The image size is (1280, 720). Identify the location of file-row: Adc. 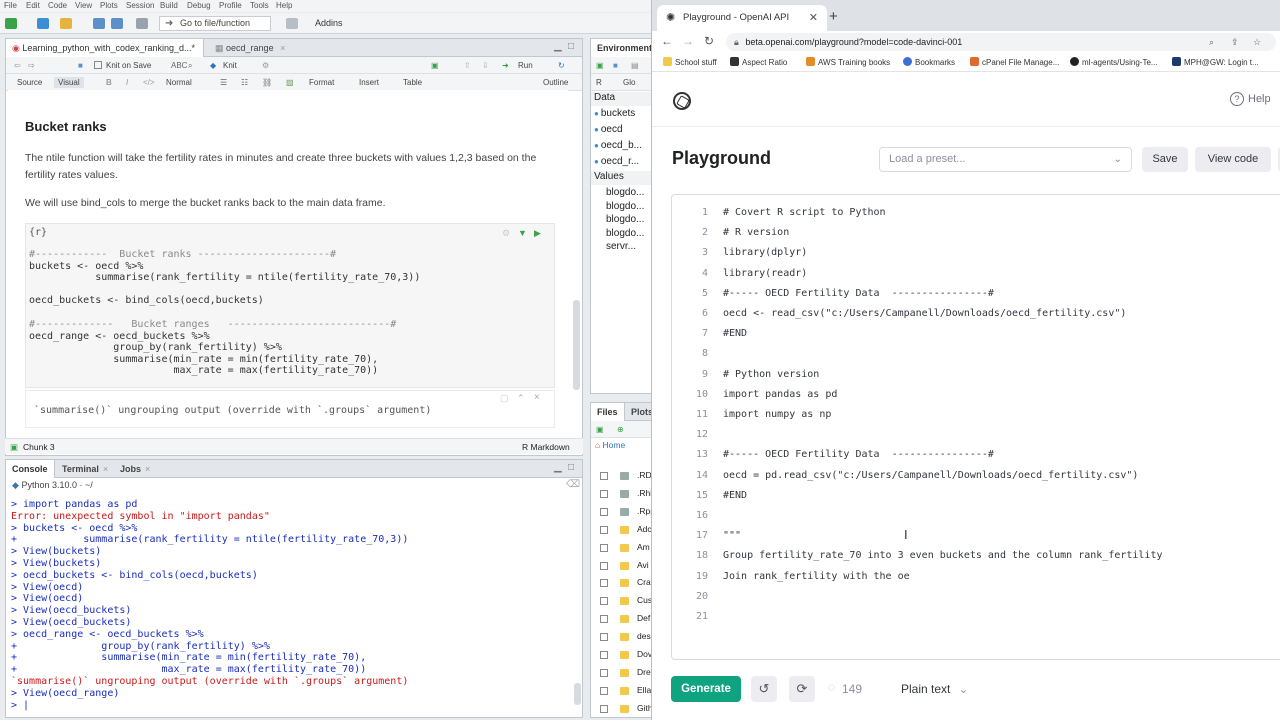
(621, 531).